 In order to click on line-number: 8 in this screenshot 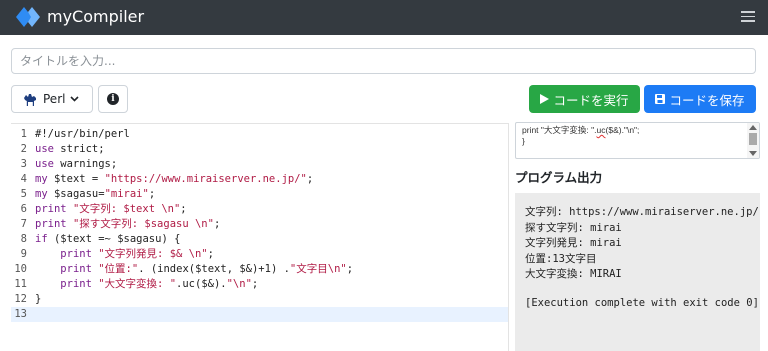, I will do `click(23, 239)`.